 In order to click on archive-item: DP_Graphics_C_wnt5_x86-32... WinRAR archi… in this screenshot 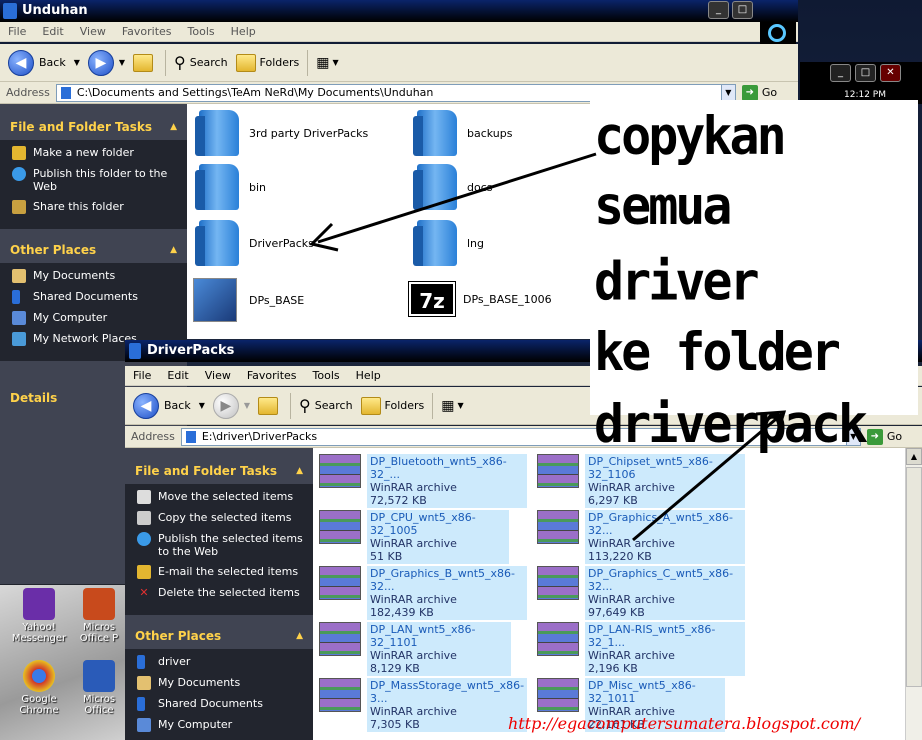, I will do `click(641, 593)`.